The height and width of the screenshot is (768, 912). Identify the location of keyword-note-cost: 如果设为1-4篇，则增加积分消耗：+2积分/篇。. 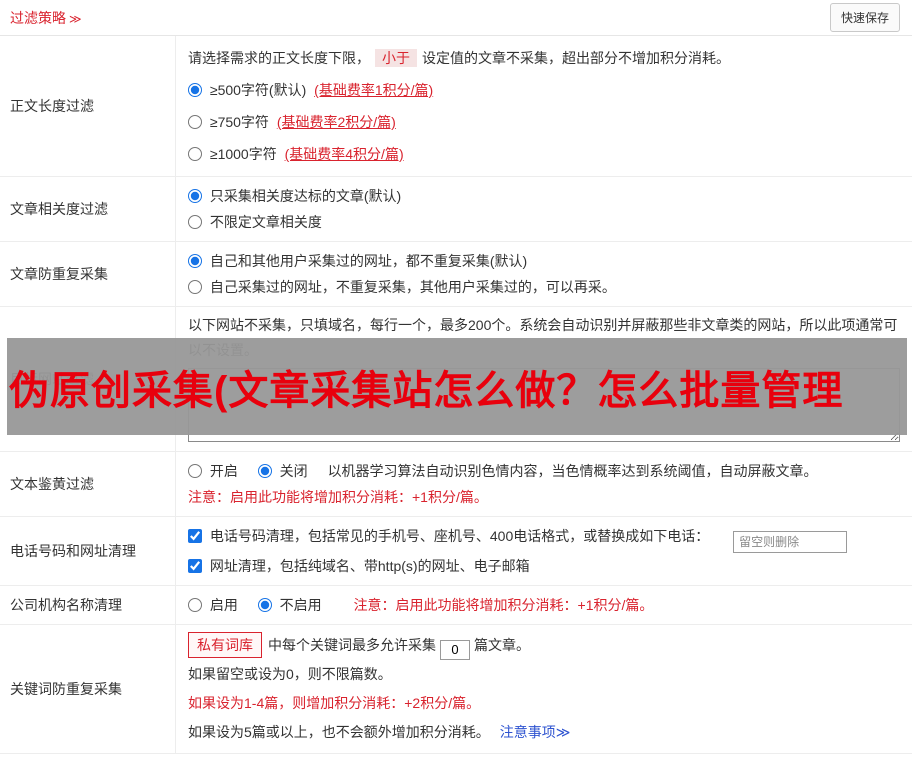
(334, 703).